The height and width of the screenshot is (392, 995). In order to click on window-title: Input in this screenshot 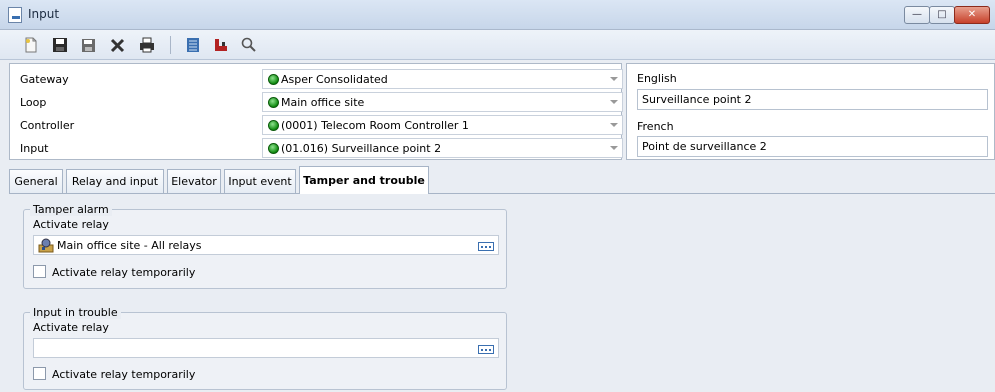, I will do `click(44, 14)`.